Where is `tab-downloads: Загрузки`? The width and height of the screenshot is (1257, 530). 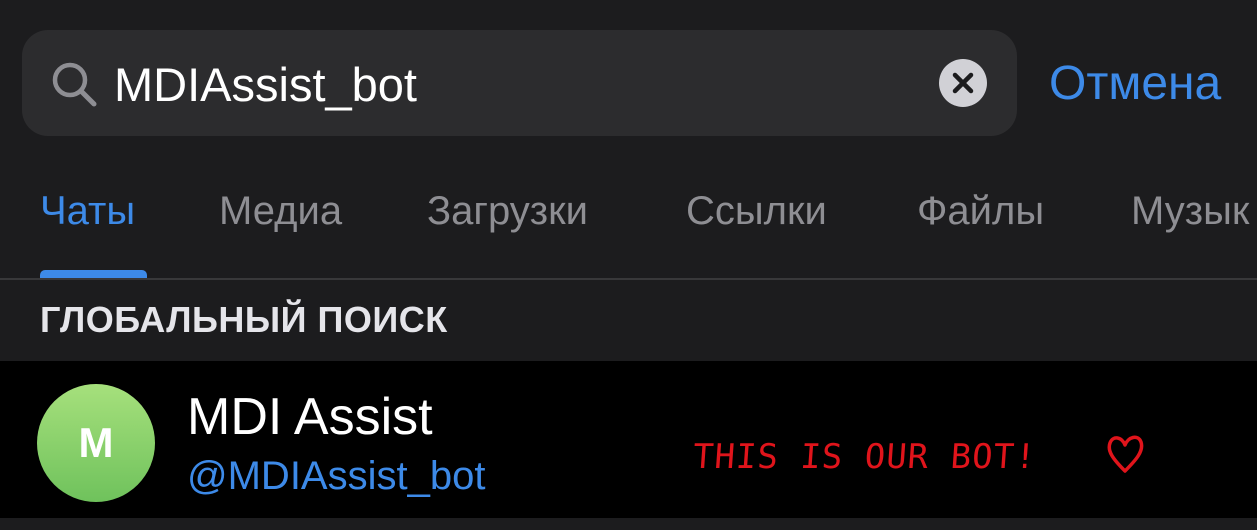
tab-downloads: Загрузки is located at coordinates (507, 211).